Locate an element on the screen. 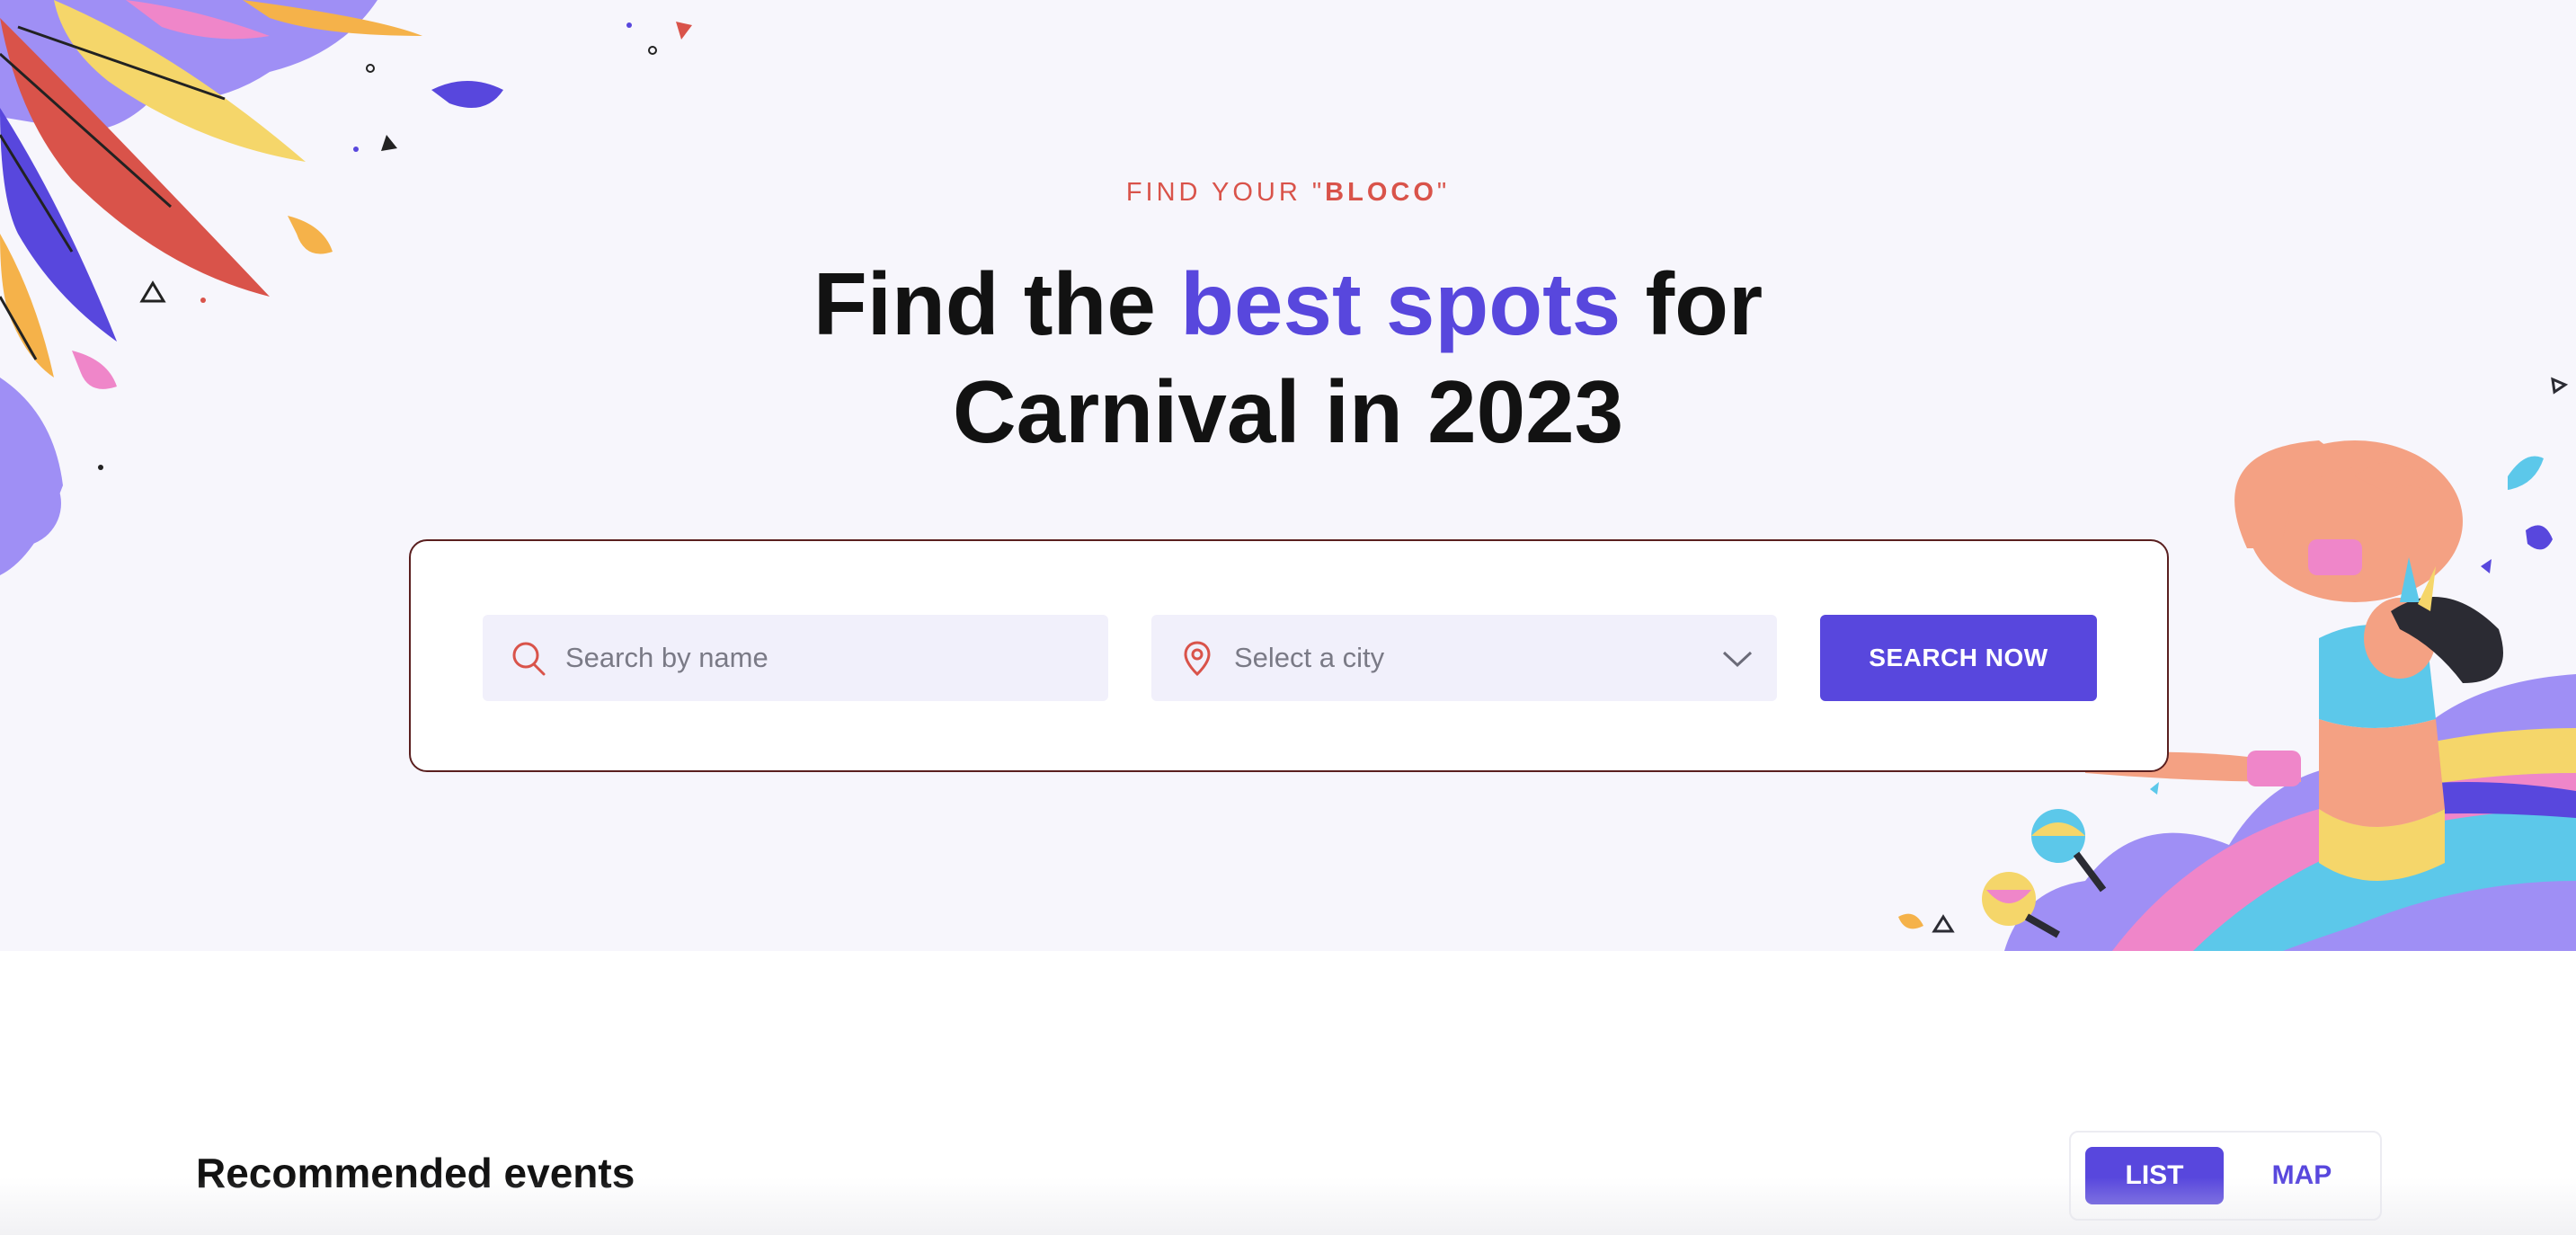 Image resolution: width=2576 pixels, height=1235 pixels. location-pin-icon is located at coordinates (1197, 658).